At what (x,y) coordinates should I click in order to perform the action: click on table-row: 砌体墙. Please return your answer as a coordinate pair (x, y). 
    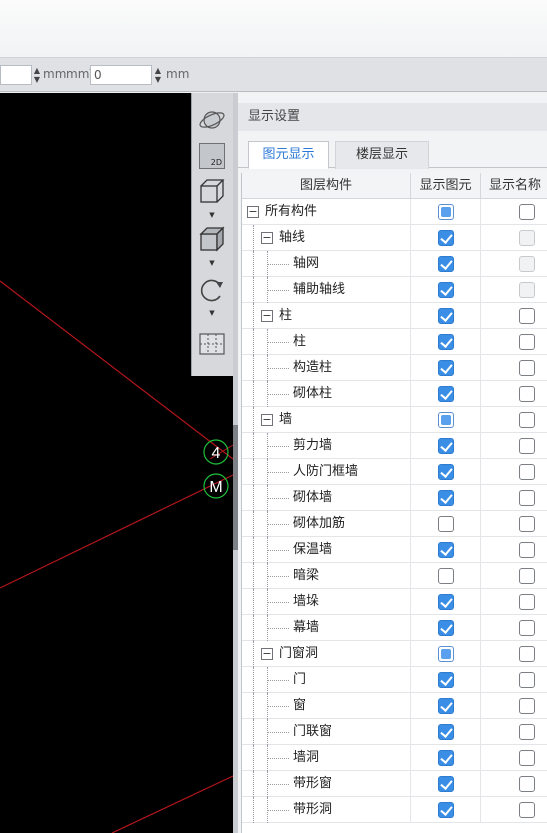
    Looking at the image, I should click on (394, 498).